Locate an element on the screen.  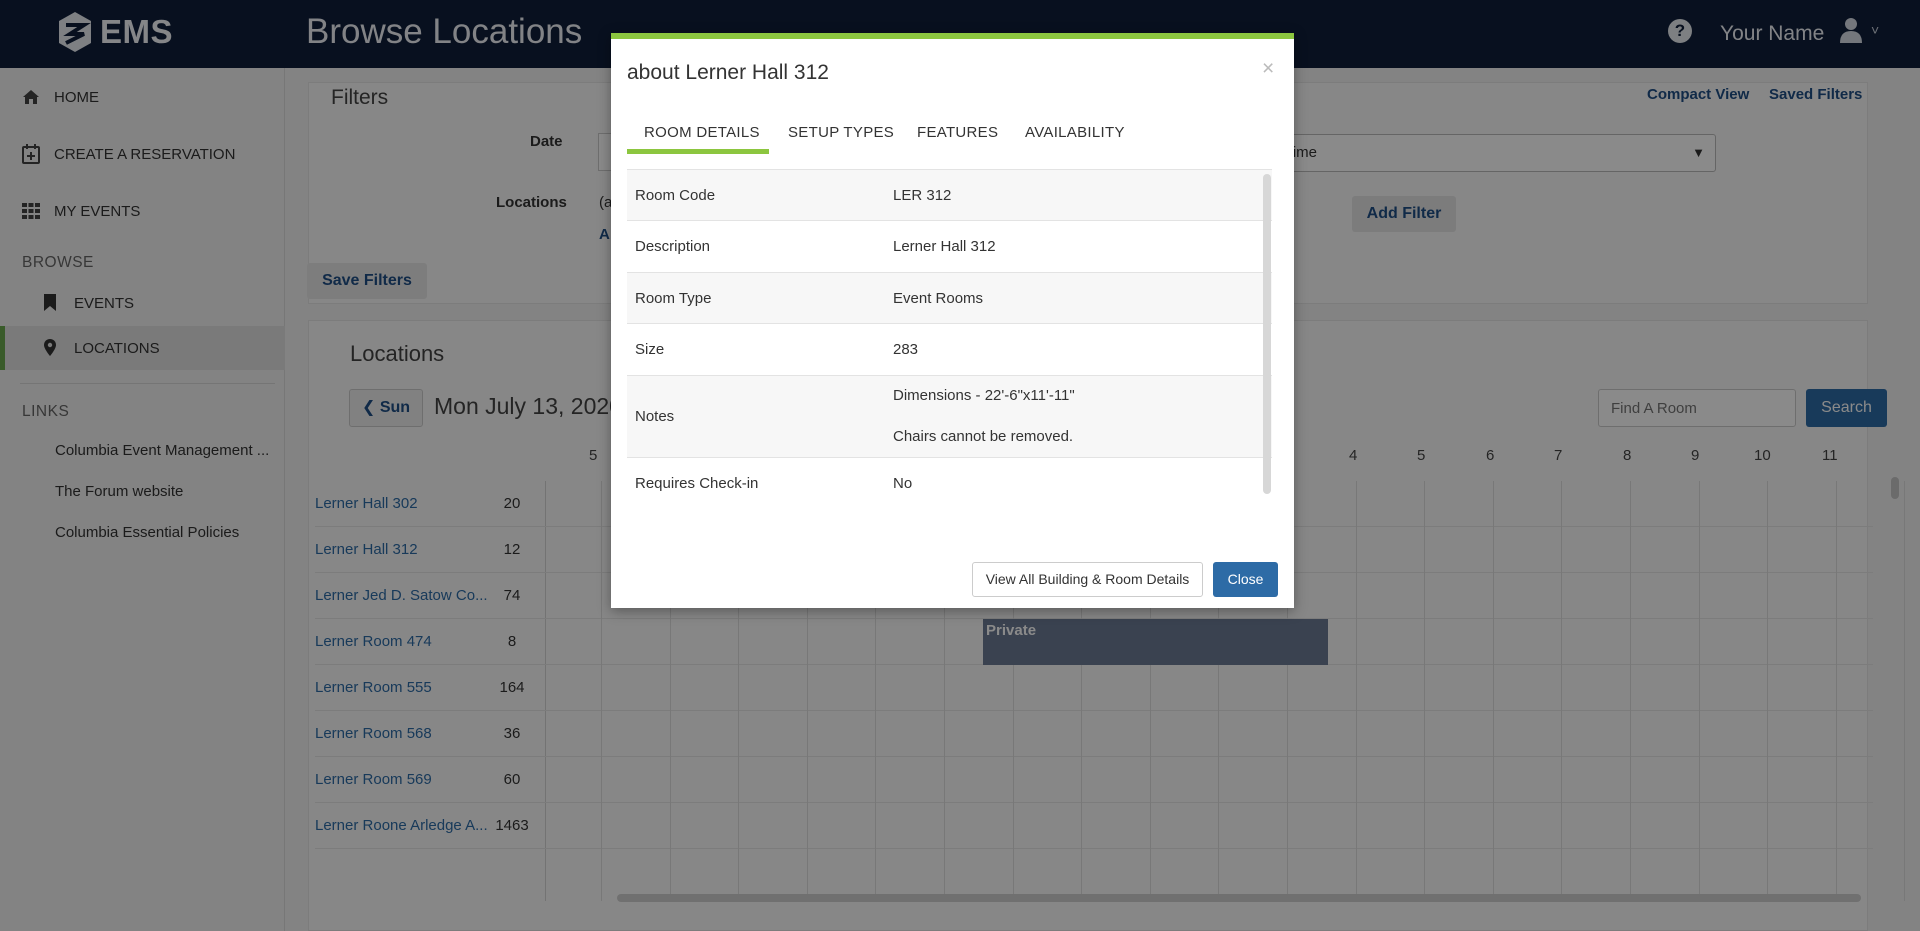
modal-scrollbar is located at coordinates (1267, 334).